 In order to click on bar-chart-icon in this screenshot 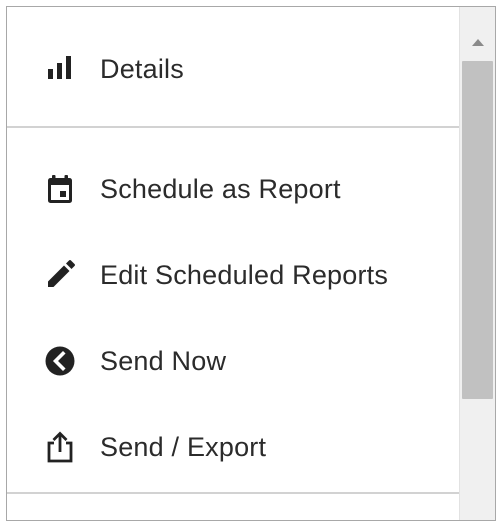, I will do `click(60, 69)`.